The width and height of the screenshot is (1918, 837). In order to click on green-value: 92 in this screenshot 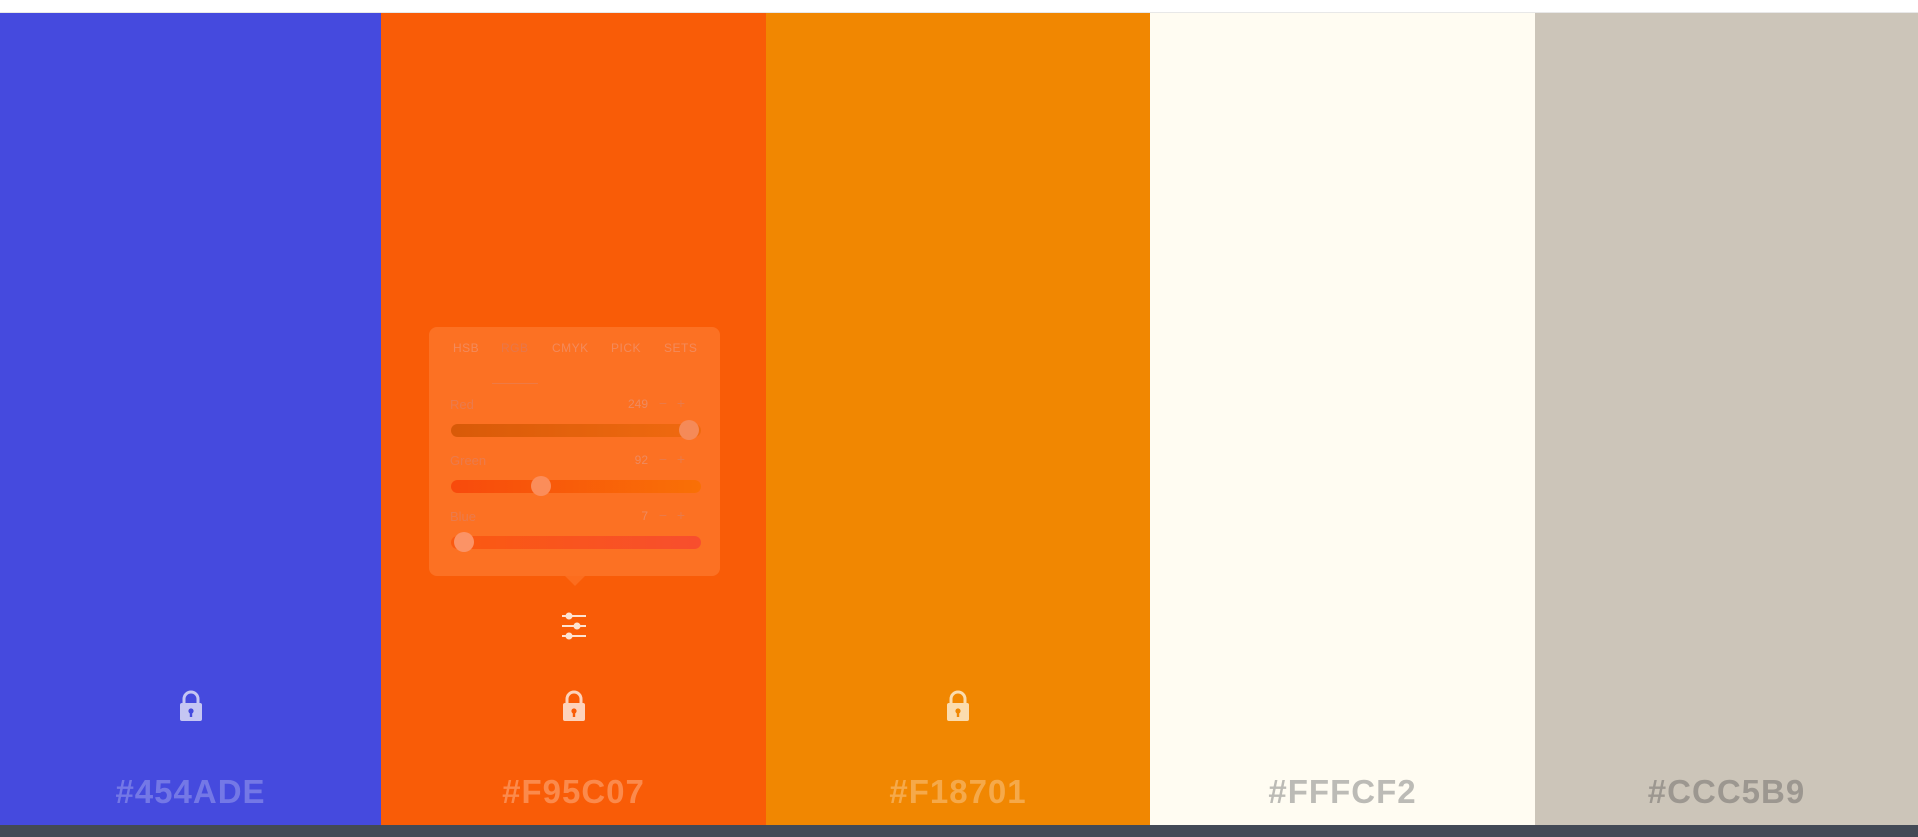, I will do `click(641, 460)`.